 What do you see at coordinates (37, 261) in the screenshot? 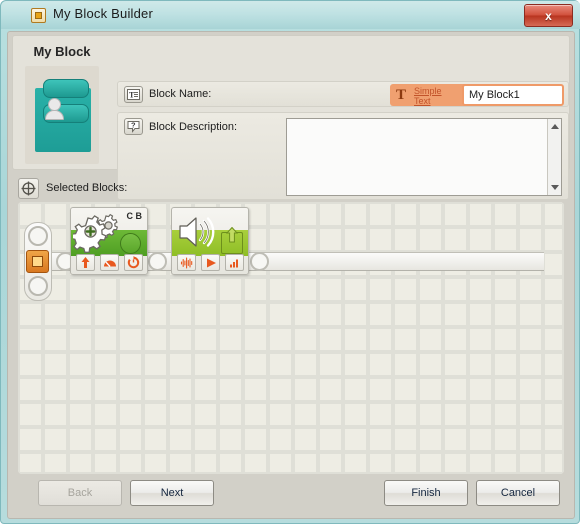
I see `my-block-start-icon` at bounding box center [37, 261].